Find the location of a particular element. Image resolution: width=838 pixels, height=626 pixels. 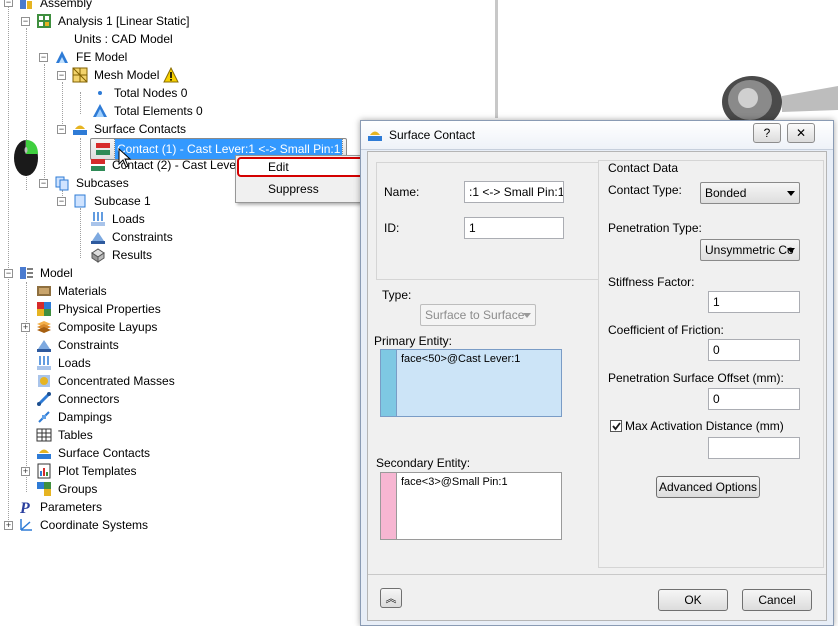

tree-item-total-elements: Total Elements 0 is located at coordinates (148, 111).